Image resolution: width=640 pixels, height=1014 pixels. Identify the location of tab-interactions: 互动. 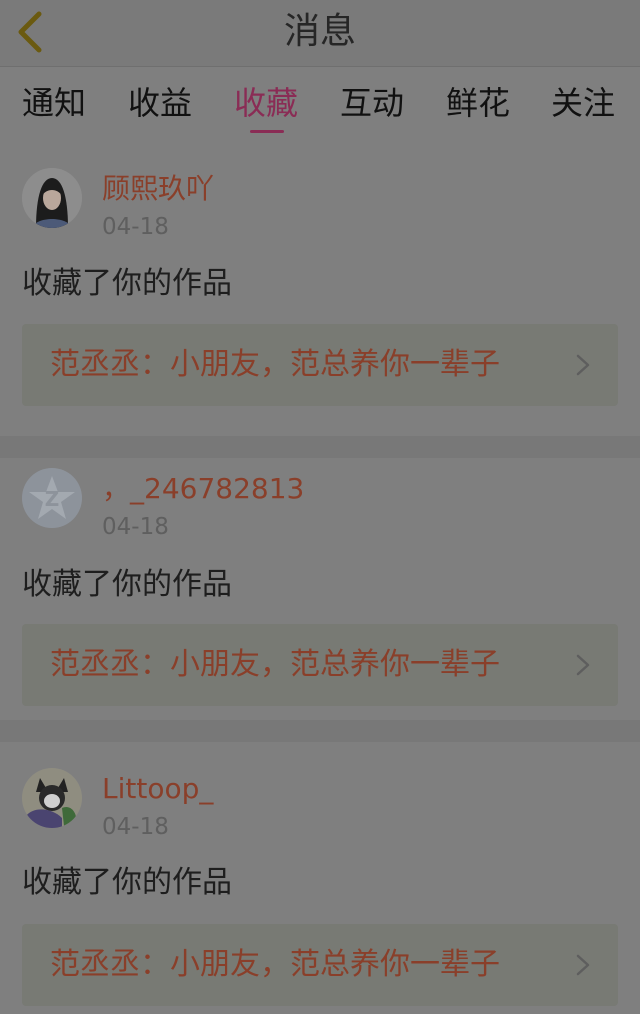
(372, 103).